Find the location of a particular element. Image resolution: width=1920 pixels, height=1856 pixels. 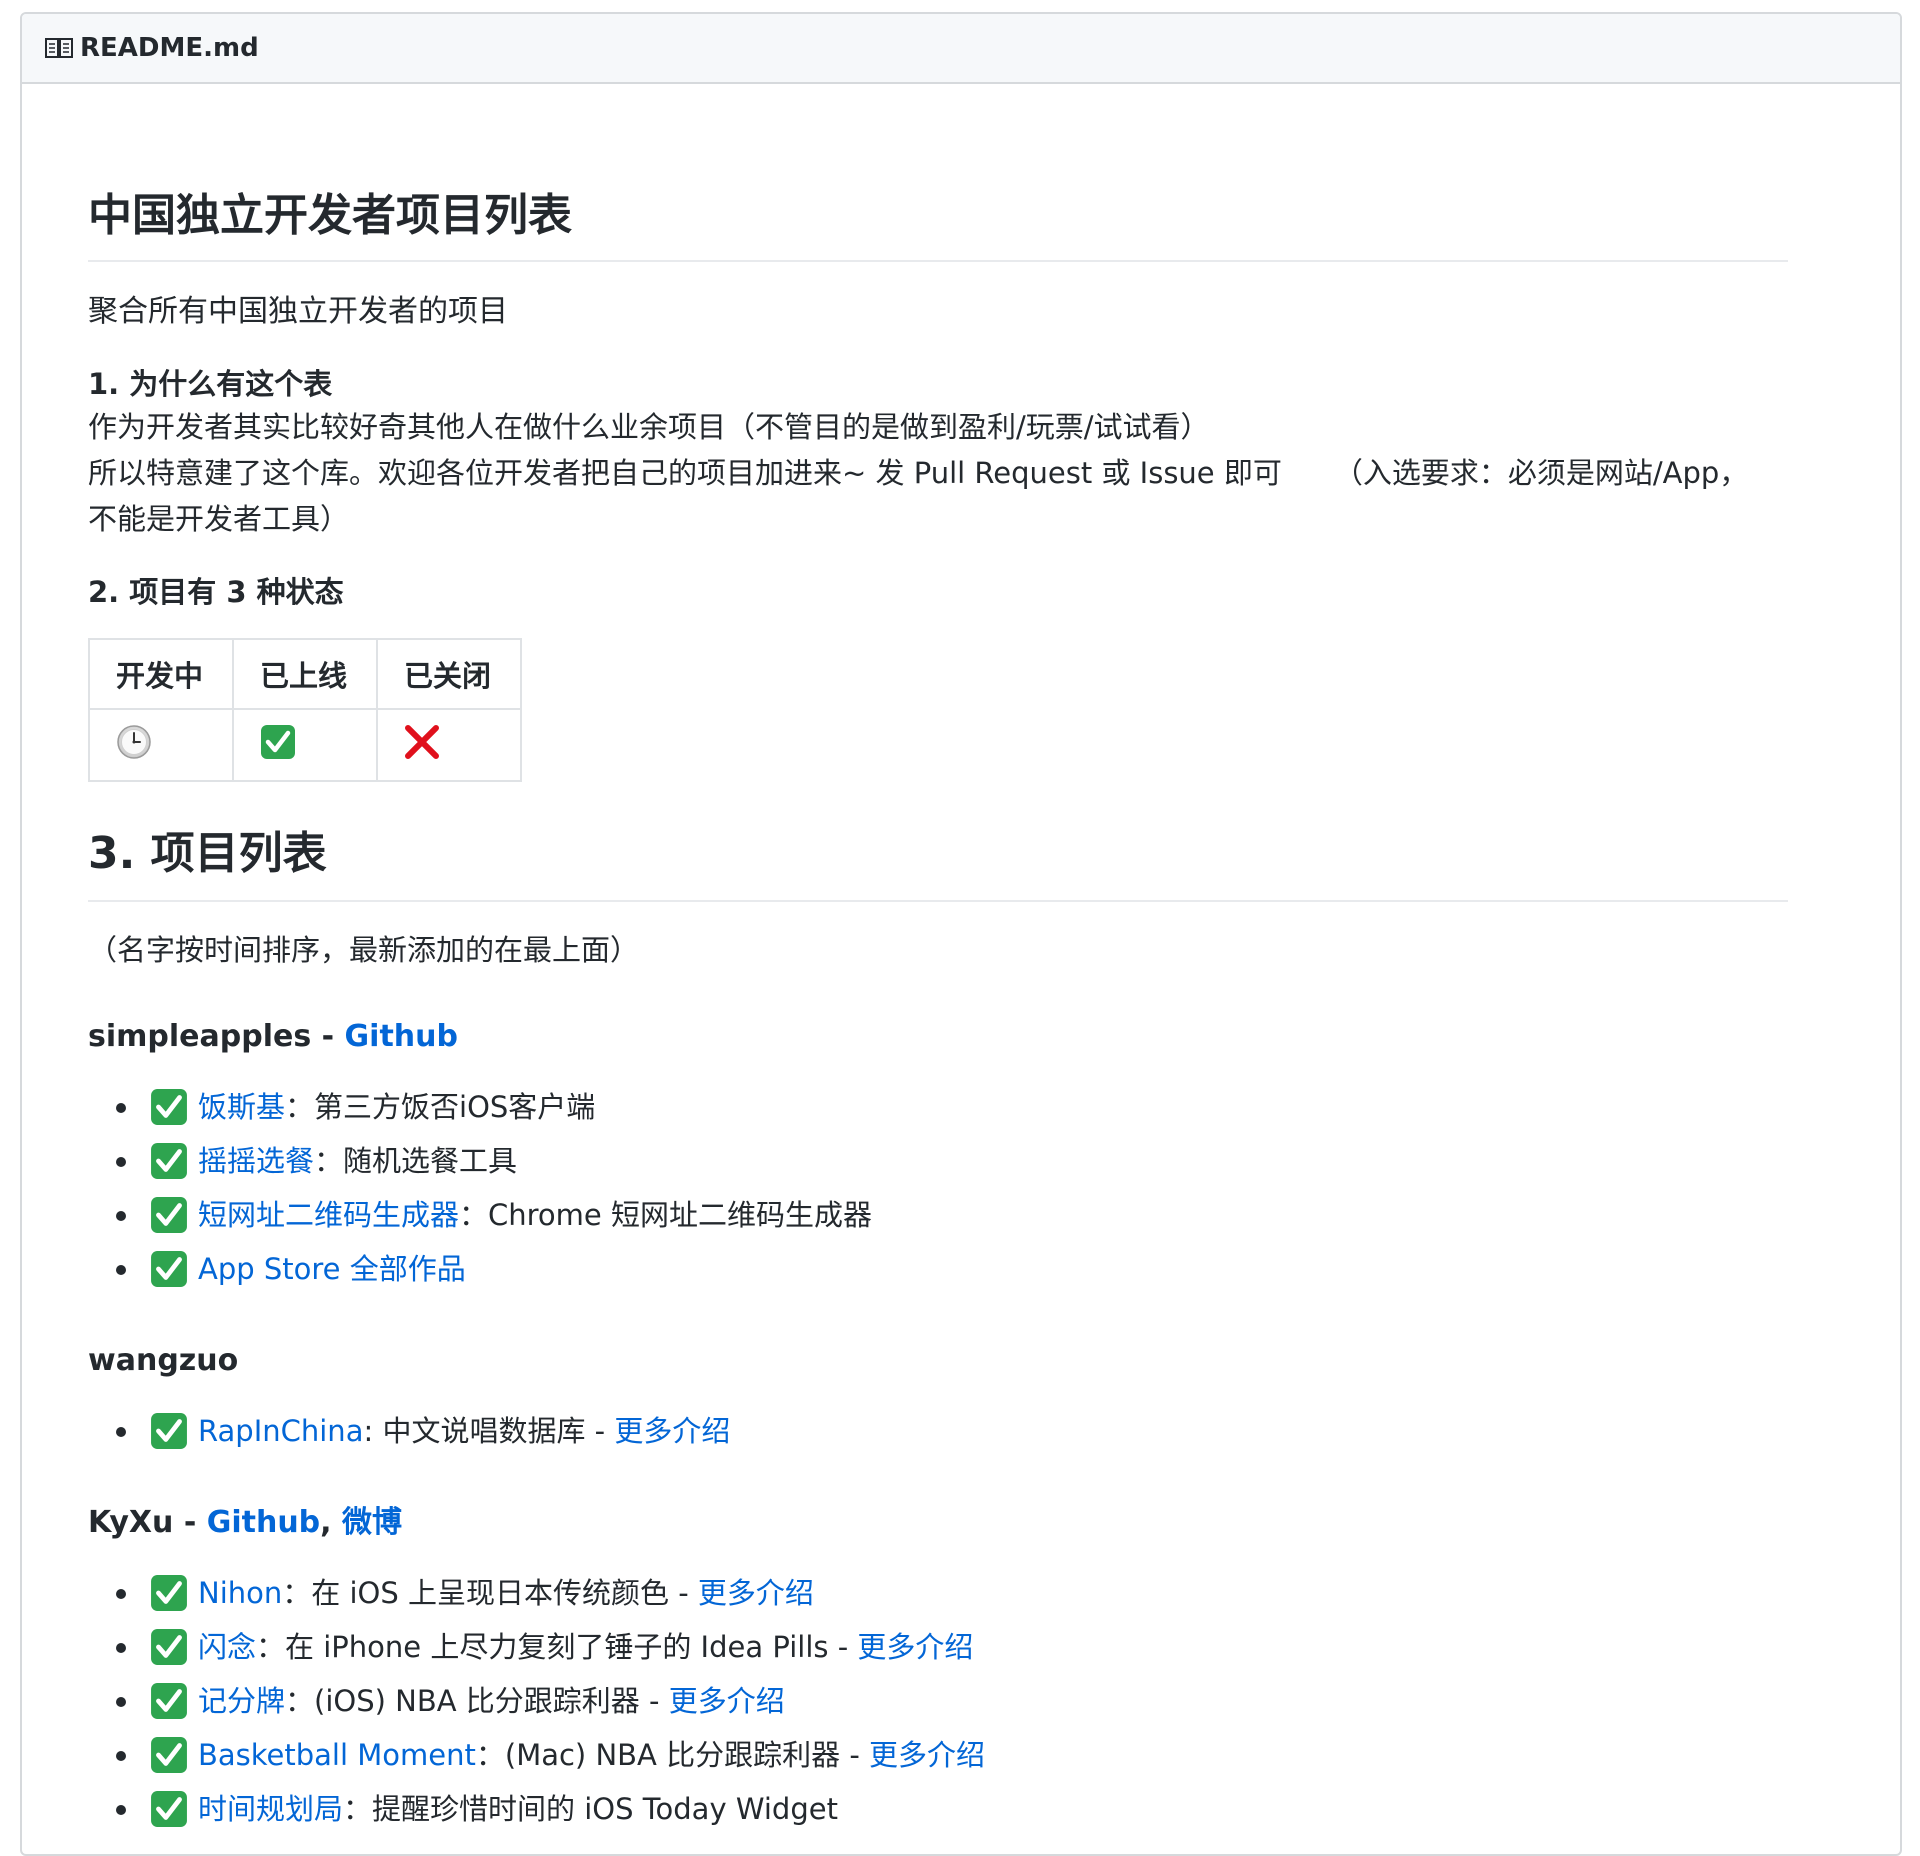

list-item: Nihon ：在 iOS 上呈现日本传统颜色 - 更多介绍 is located at coordinates (938, 1593).